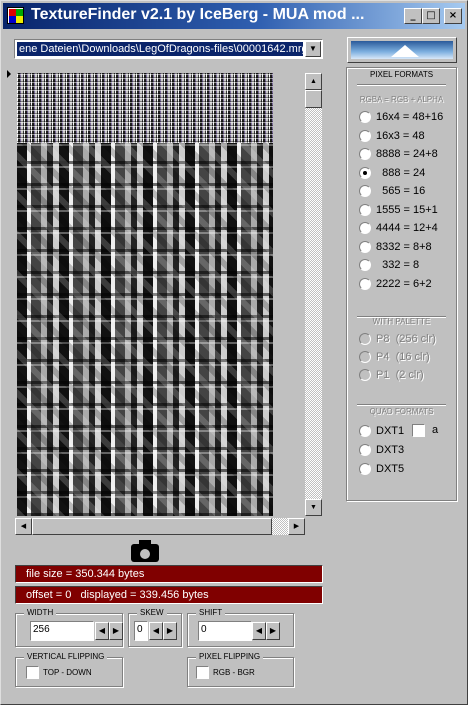 The width and height of the screenshot is (468, 705). What do you see at coordinates (404, 246) in the screenshot?
I see `radio-label: 8332 = 8+8` at bounding box center [404, 246].